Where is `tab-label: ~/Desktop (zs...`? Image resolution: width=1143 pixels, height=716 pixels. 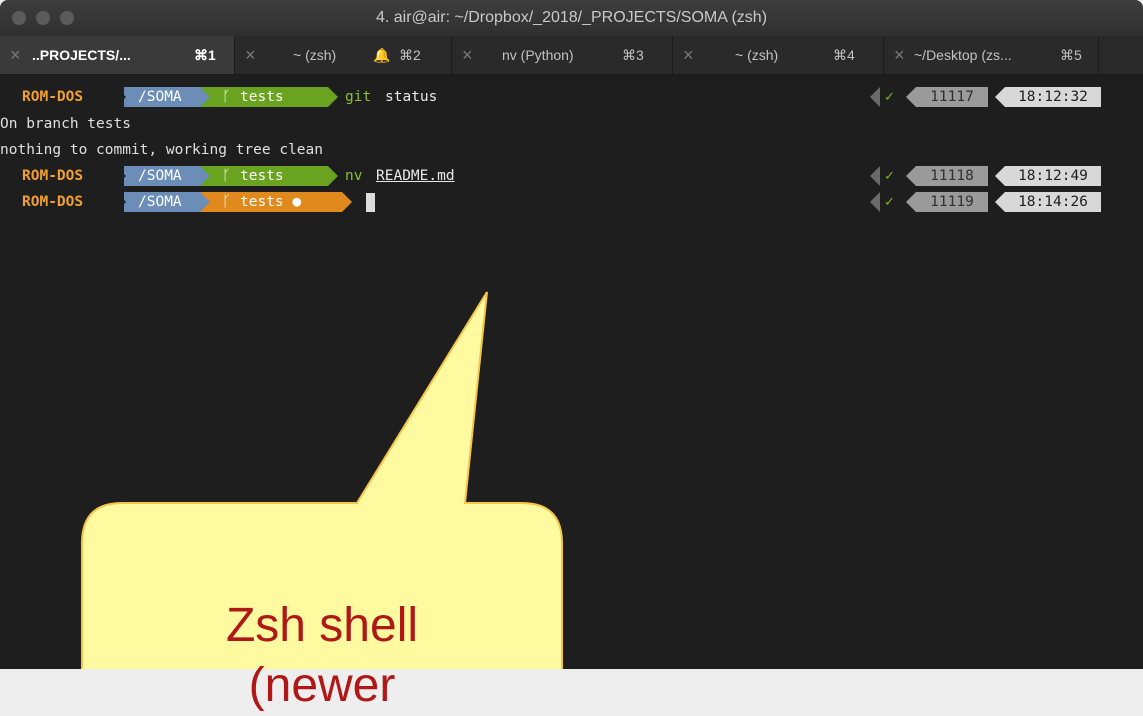 tab-label: ~/Desktop (zs... is located at coordinates (963, 55).